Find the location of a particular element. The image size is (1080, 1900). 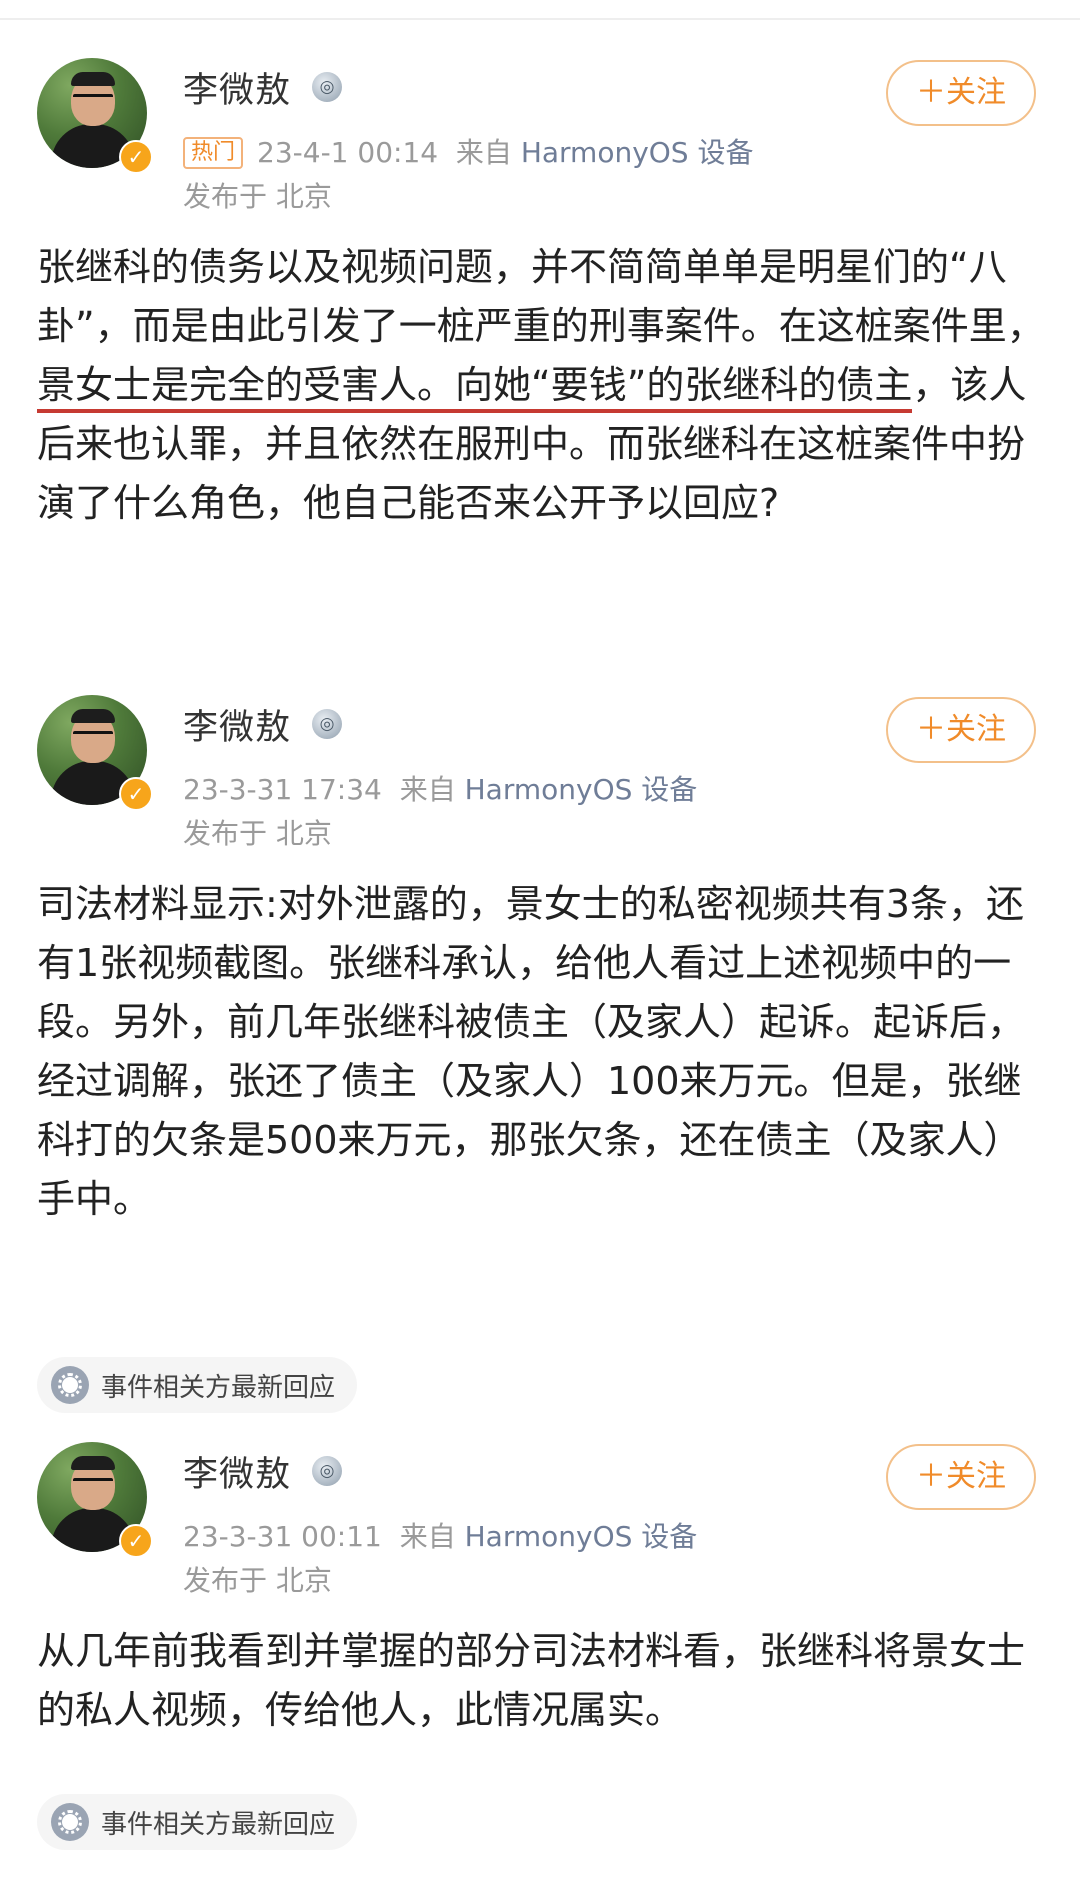

hot-badge: 热门 is located at coordinates (213, 153).